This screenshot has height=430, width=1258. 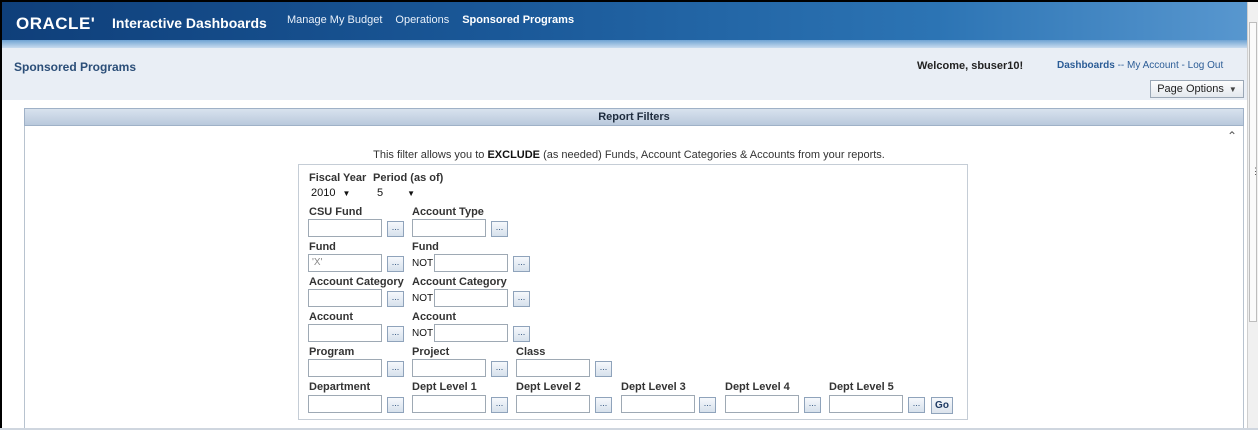 I want to click on vertical-scrollbar, so click(x=1252, y=215).